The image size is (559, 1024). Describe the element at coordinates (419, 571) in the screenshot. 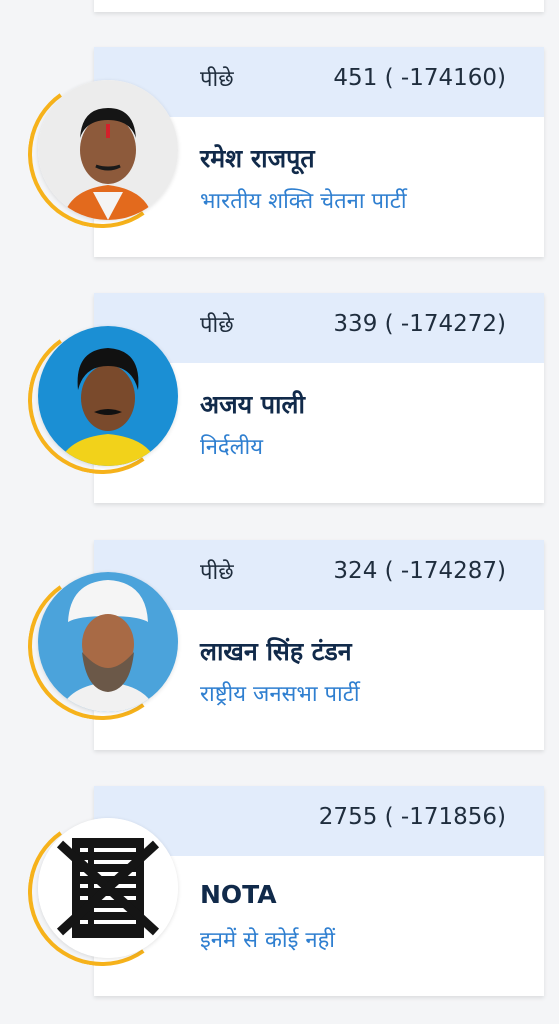

I see `vote-count: 324 ( -174287)` at that location.